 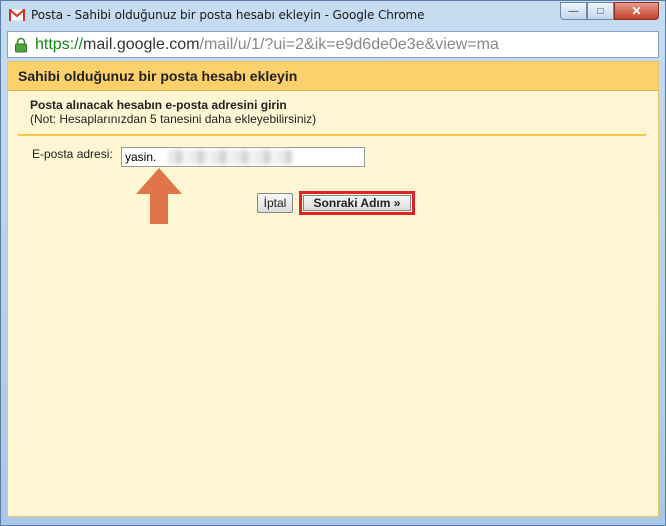 I want to click on close-button: ✕, so click(x=636, y=11).